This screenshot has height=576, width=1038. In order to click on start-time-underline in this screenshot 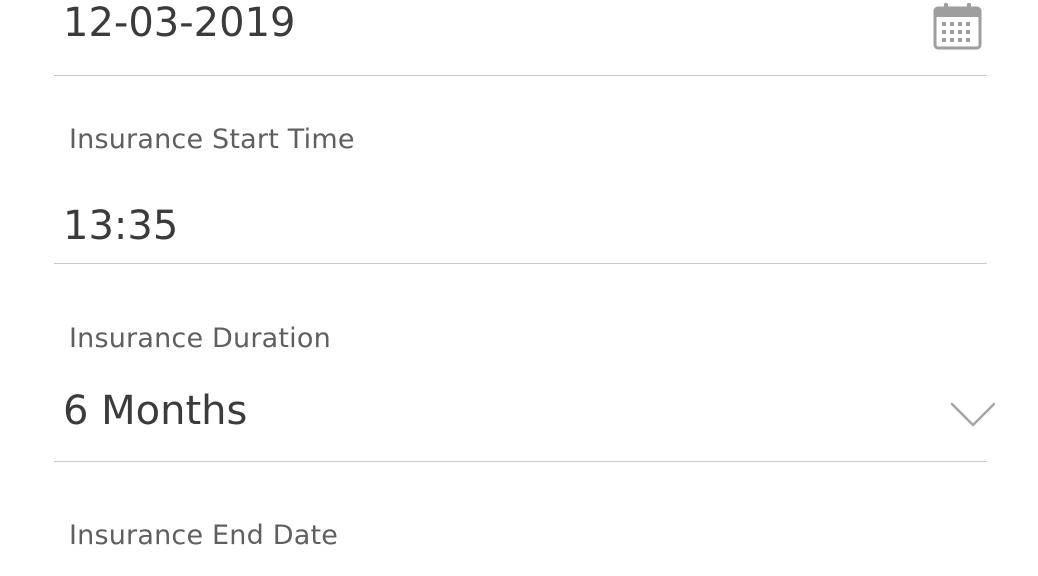, I will do `click(520, 263)`.